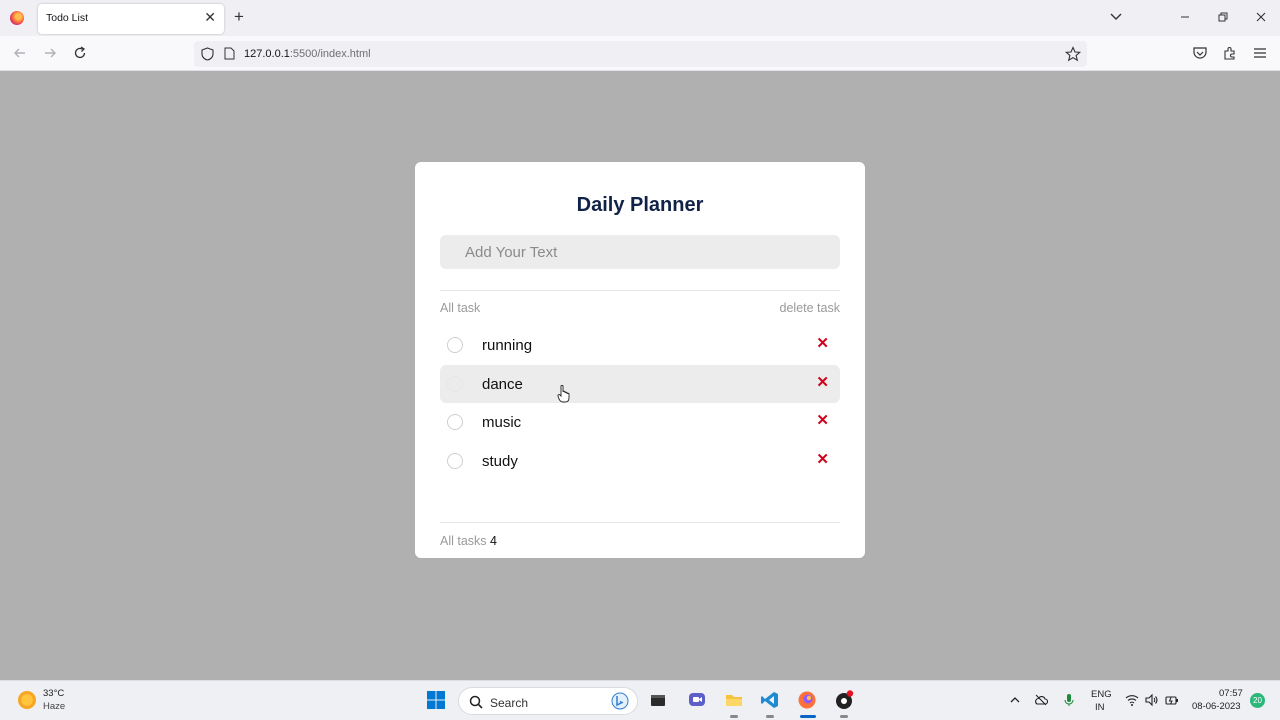 The image size is (1280, 720). Describe the element at coordinates (460, 308) in the screenshot. I see `all-task-label: All task` at that location.